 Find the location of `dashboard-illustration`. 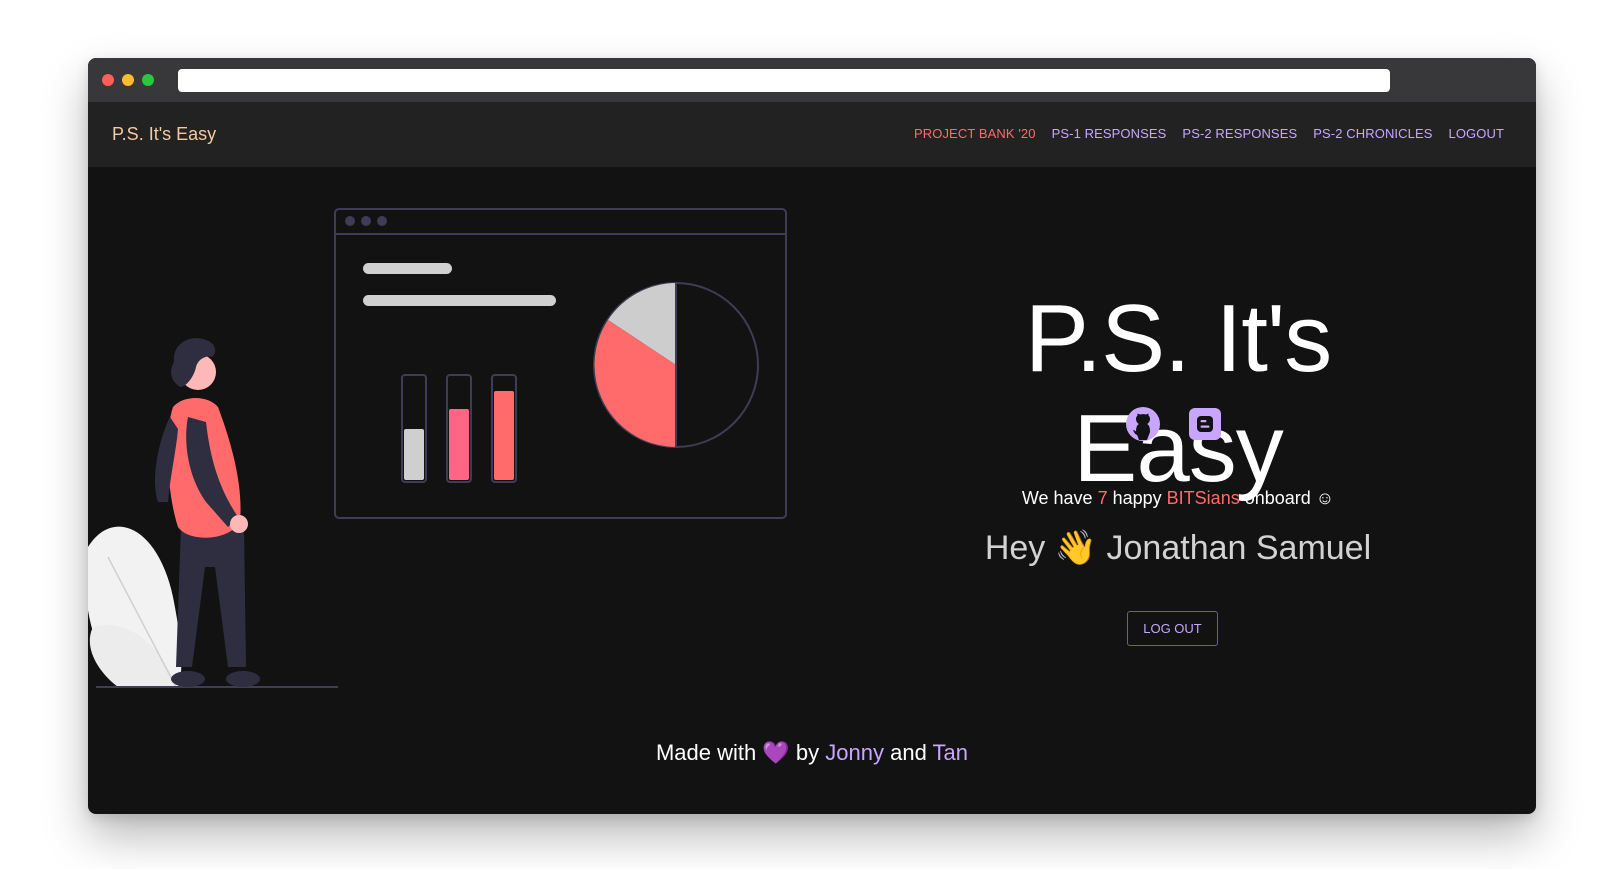

dashboard-illustration is located at coordinates (560, 363).